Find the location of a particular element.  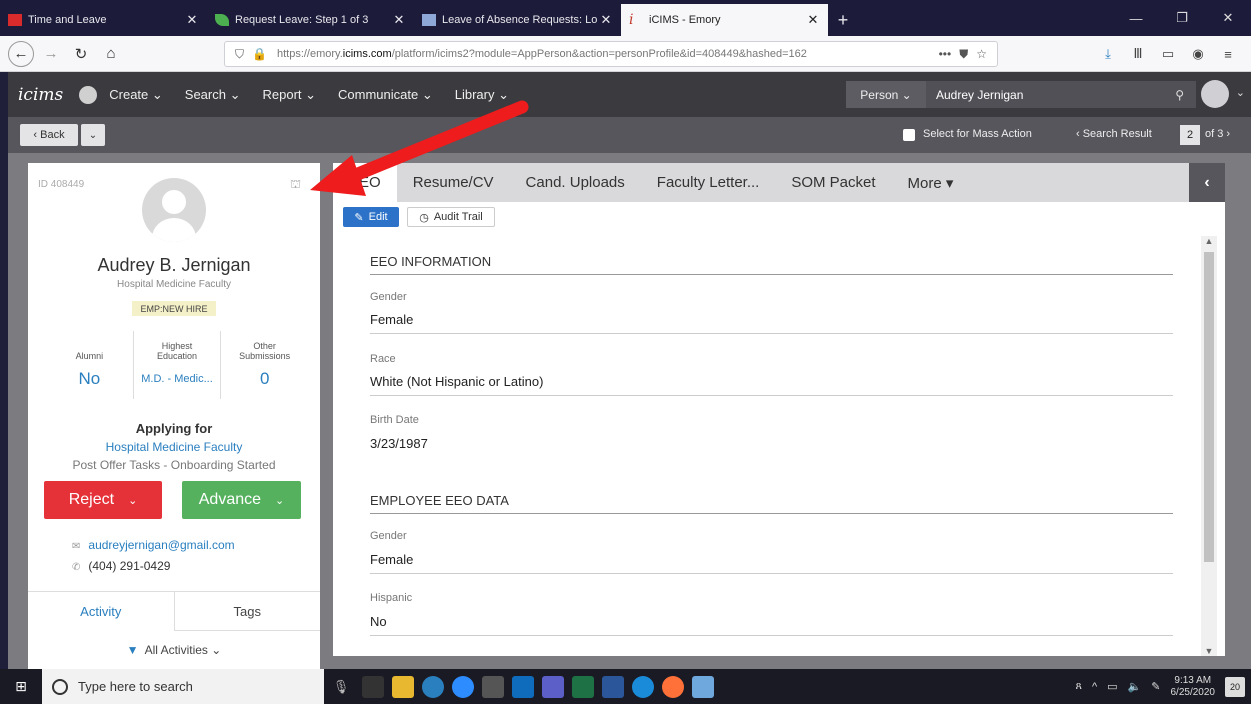

advance-button: Advance ⌄ is located at coordinates (241, 500).